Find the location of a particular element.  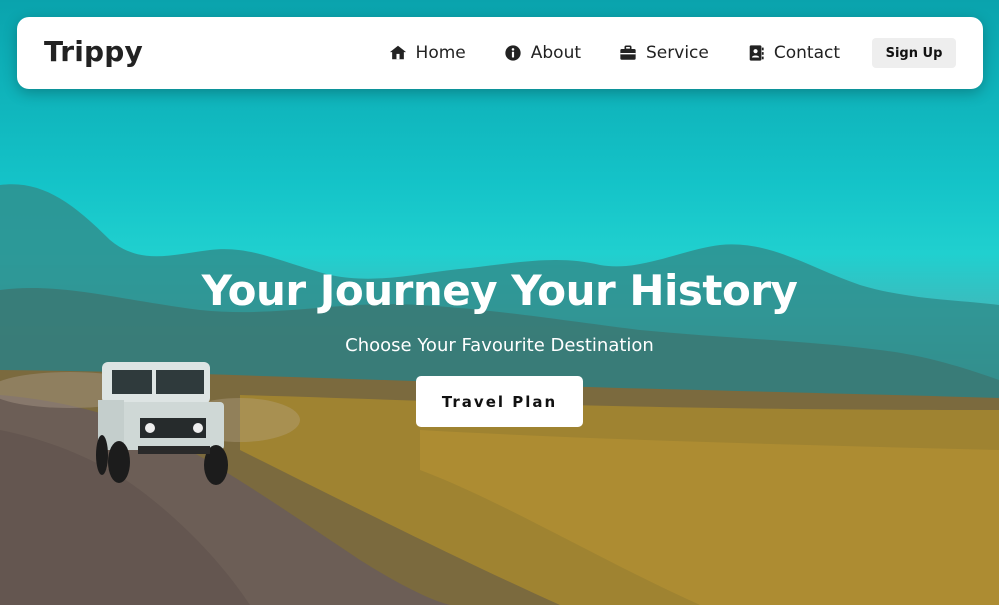

sign-up-button: Sign Up is located at coordinates (914, 53).